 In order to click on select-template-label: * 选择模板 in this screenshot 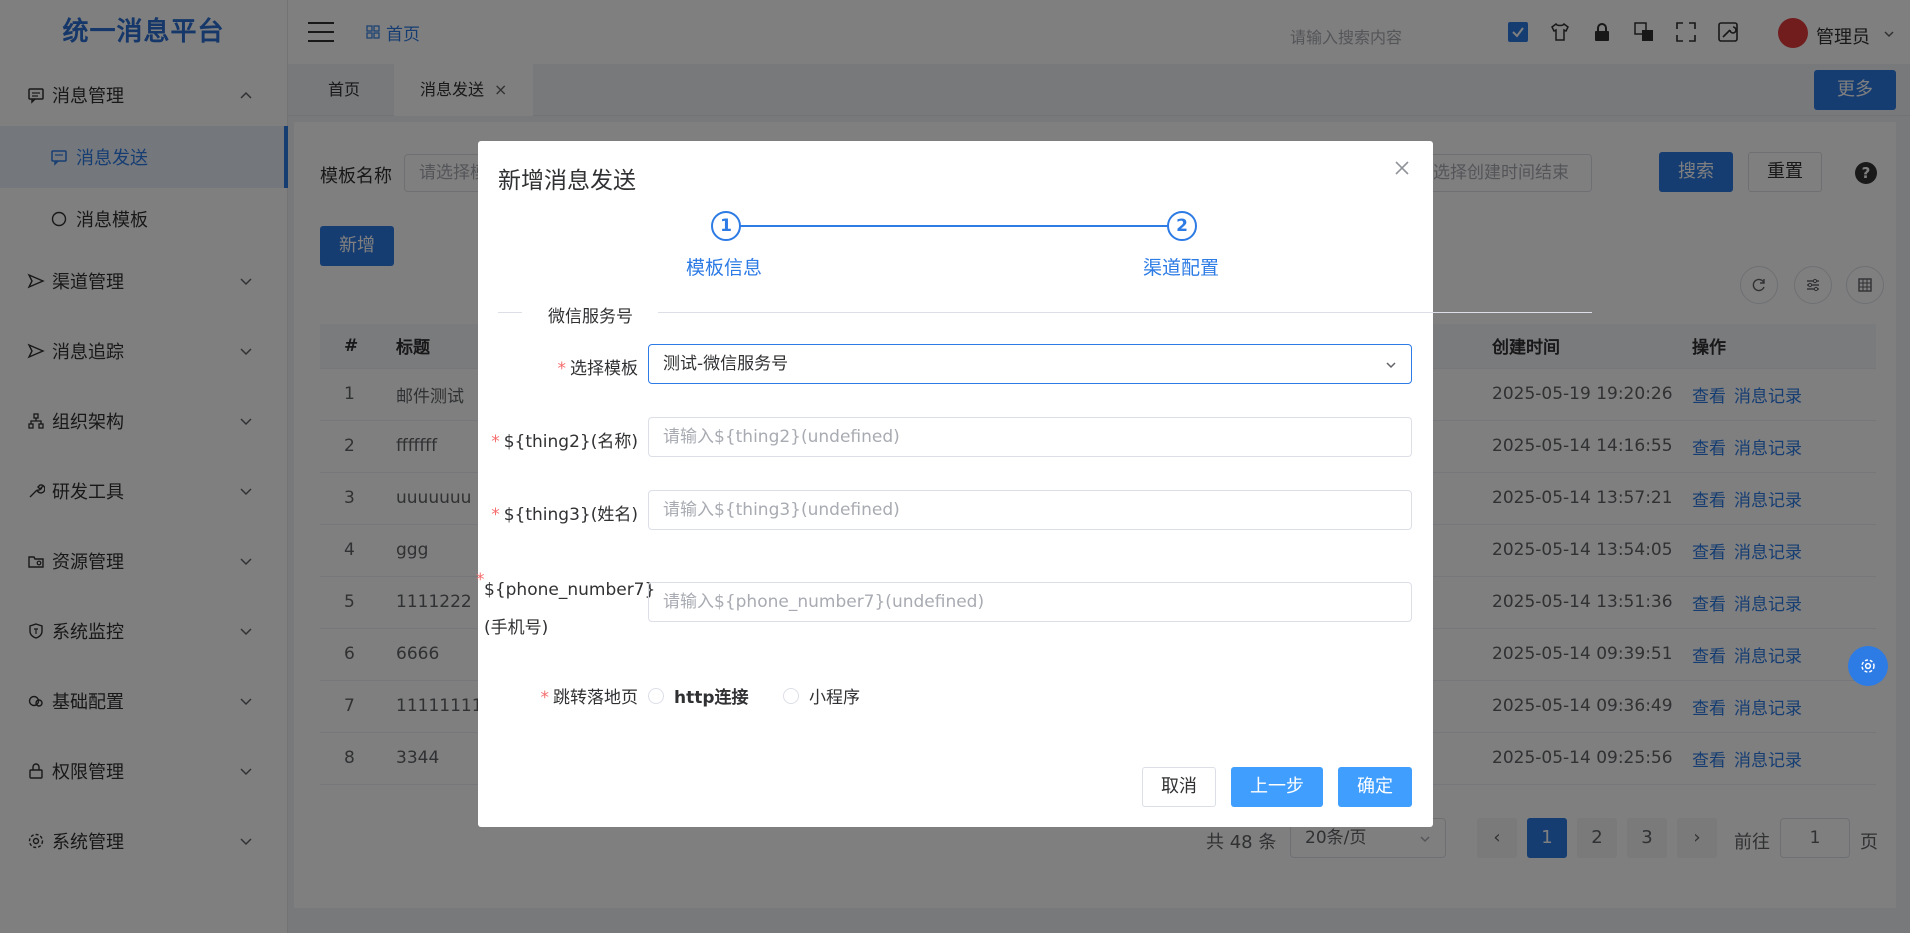, I will do `click(578, 366)`.